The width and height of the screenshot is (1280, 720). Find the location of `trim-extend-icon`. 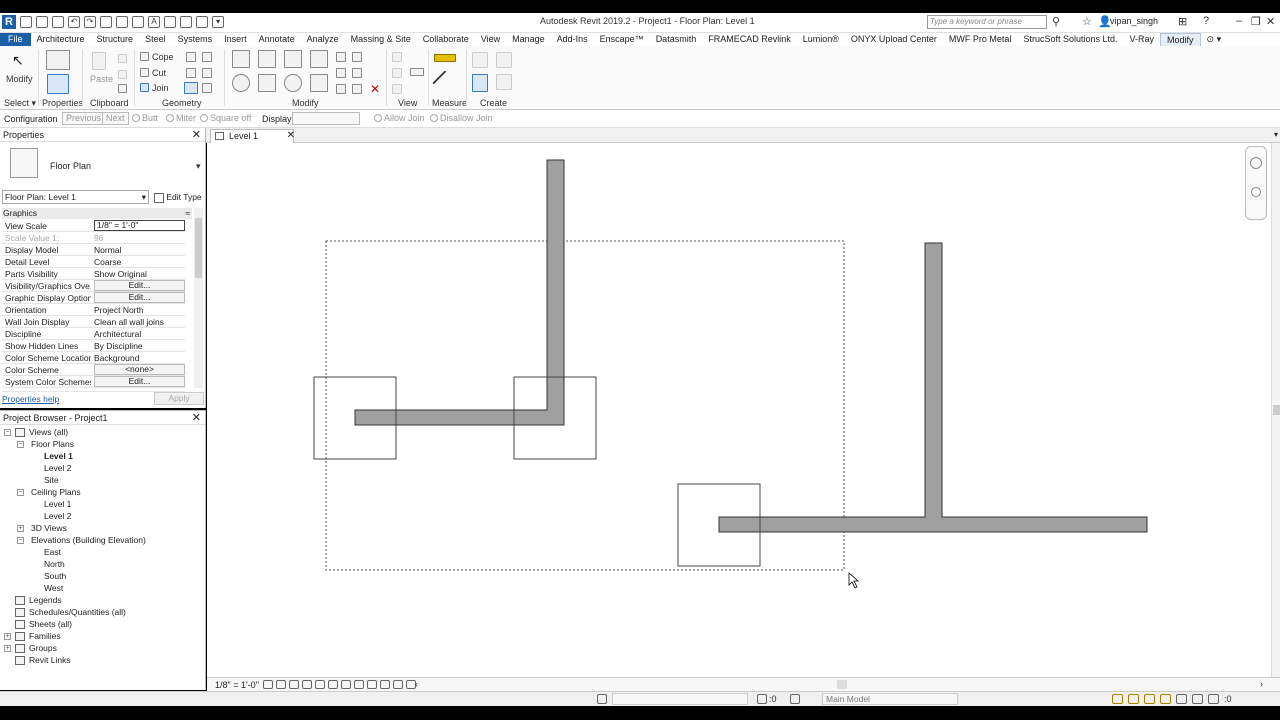

trim-extend-icon is located at coordinates (319, 83).